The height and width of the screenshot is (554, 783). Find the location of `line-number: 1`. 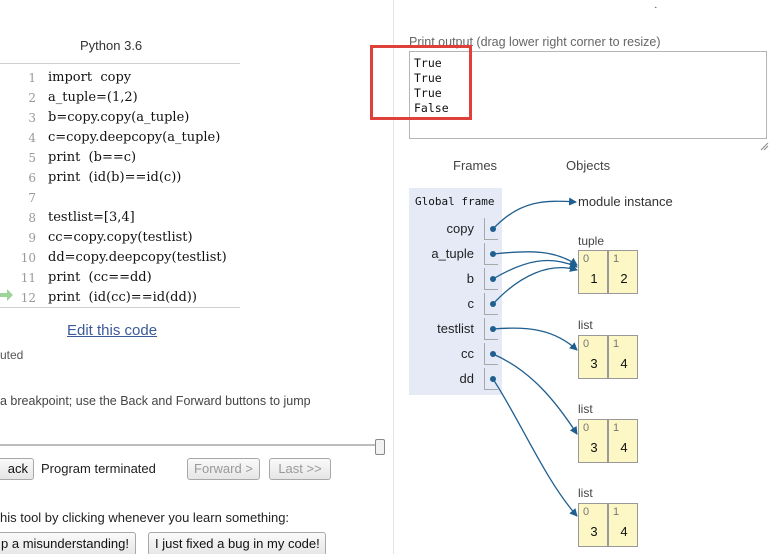

line-number: 1 is located at coordinates (32, 78).